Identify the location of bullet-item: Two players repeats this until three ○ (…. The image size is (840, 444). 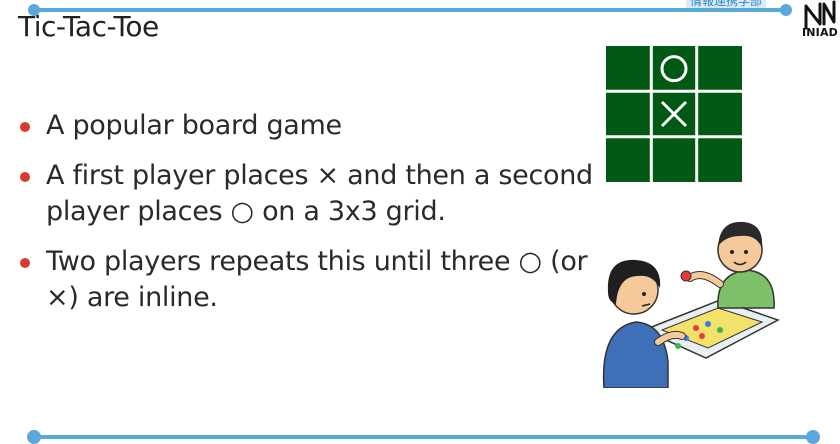
(304, 280).